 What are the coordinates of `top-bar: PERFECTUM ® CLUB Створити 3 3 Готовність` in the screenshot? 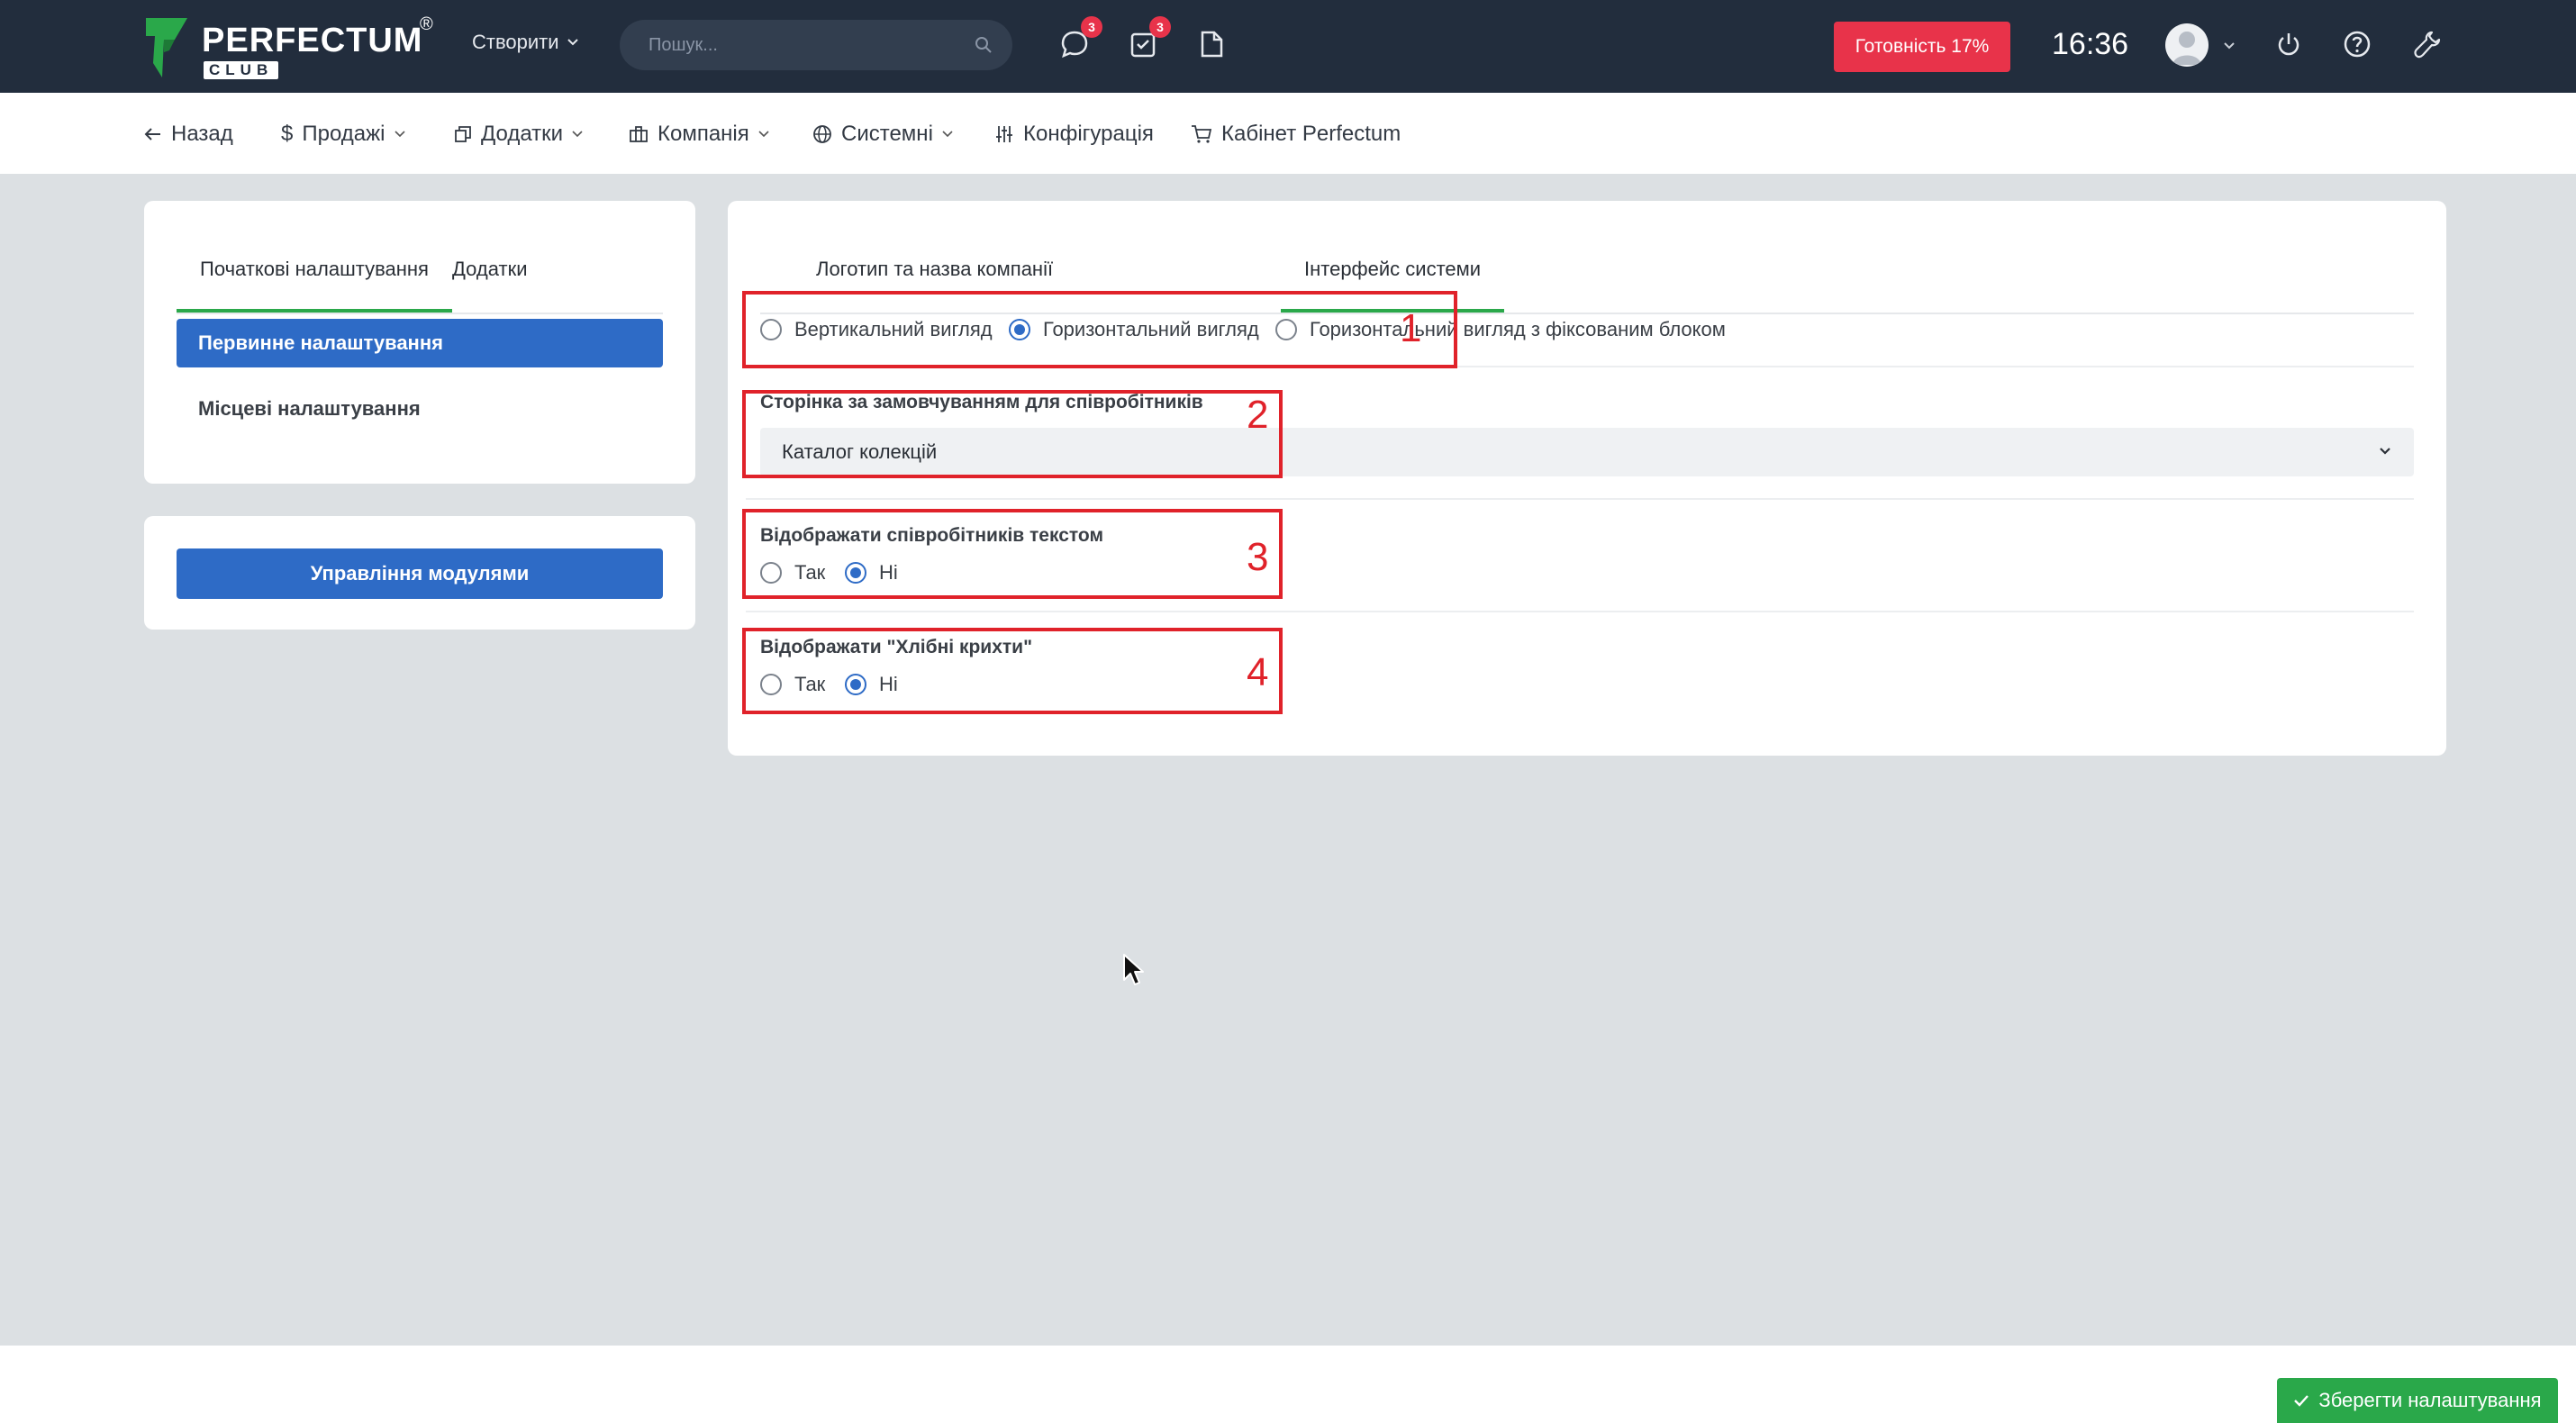 It's located at (1288, 46).